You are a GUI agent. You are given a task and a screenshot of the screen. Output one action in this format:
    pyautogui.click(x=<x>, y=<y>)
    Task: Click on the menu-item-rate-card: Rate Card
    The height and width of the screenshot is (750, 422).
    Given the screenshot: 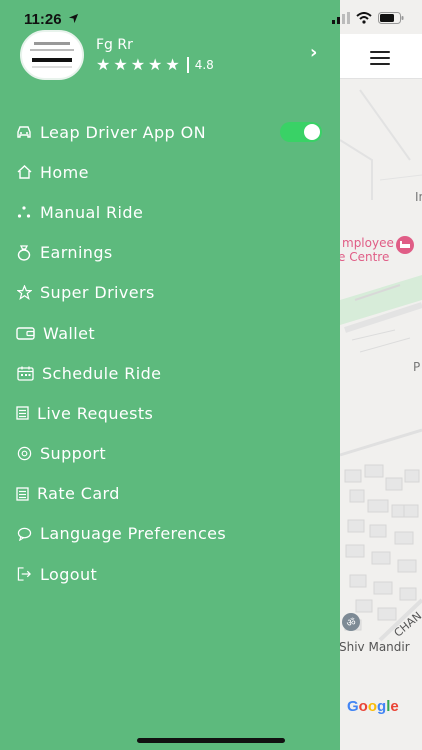 What is the action you would take?
    pyautogui.click(x=171, y=494)
    